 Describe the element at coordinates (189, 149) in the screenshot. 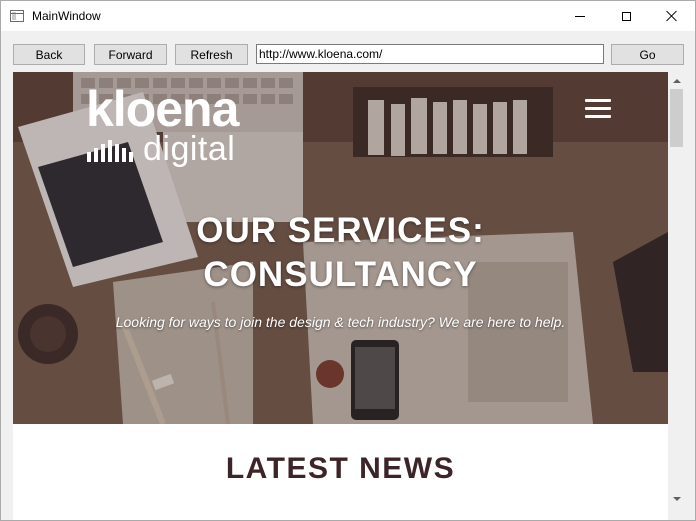

I see `logo-subword: digital` at that location.